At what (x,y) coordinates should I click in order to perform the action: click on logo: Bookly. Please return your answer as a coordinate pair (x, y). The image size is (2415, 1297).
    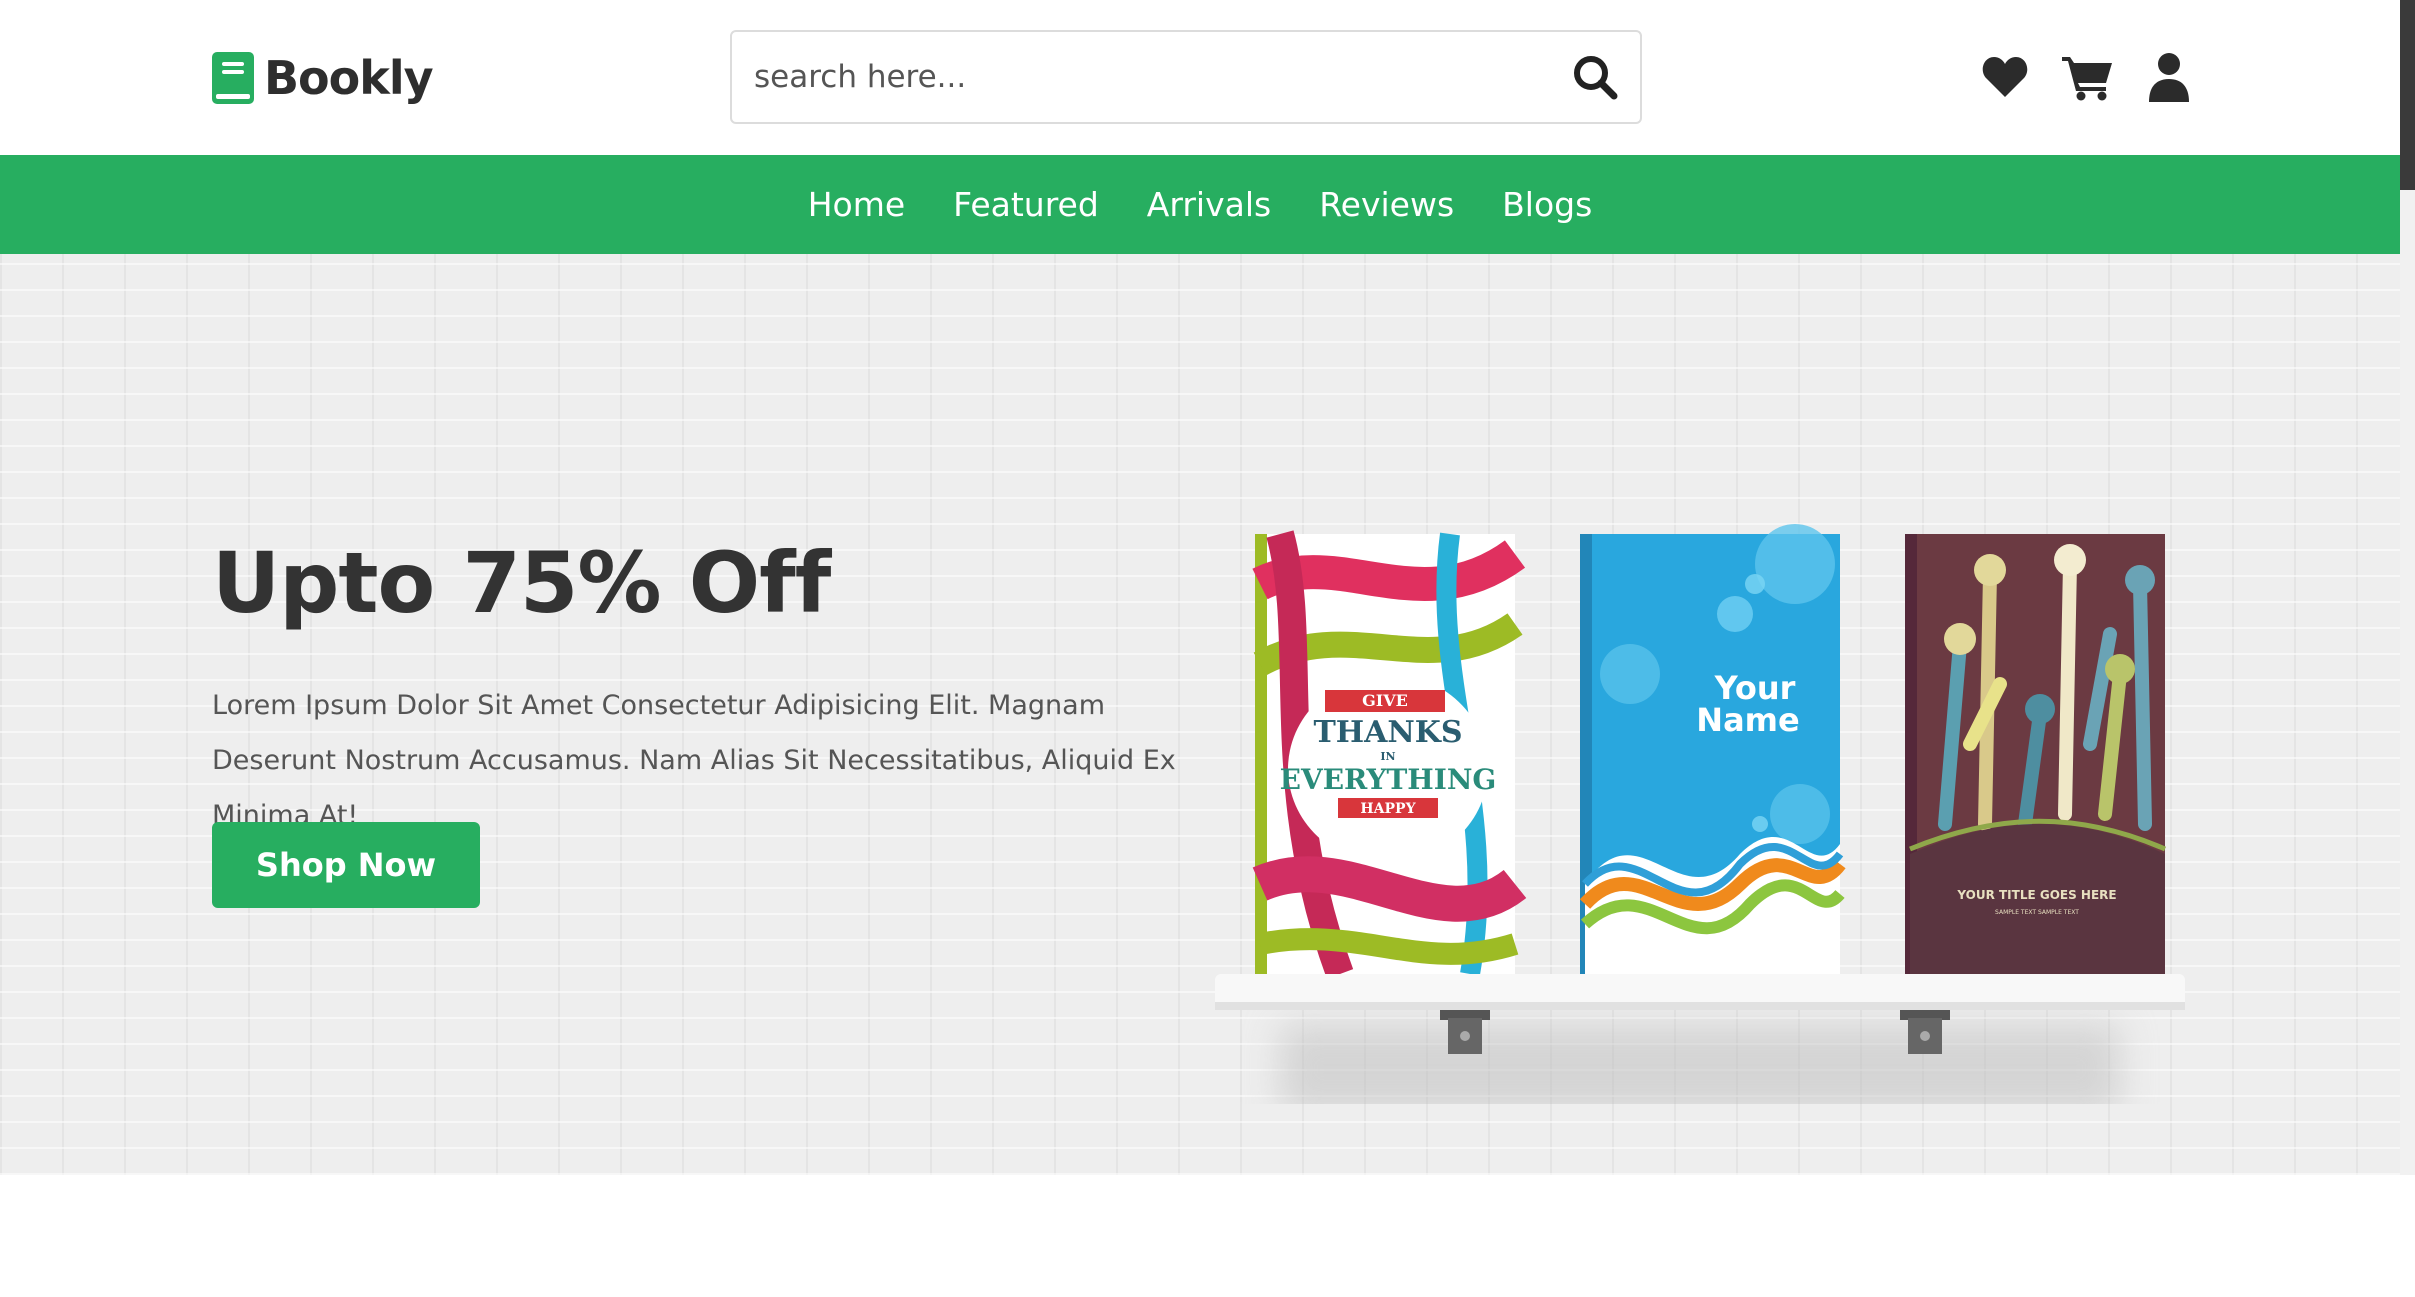
    Looking at the image, I should click on (323, 78).